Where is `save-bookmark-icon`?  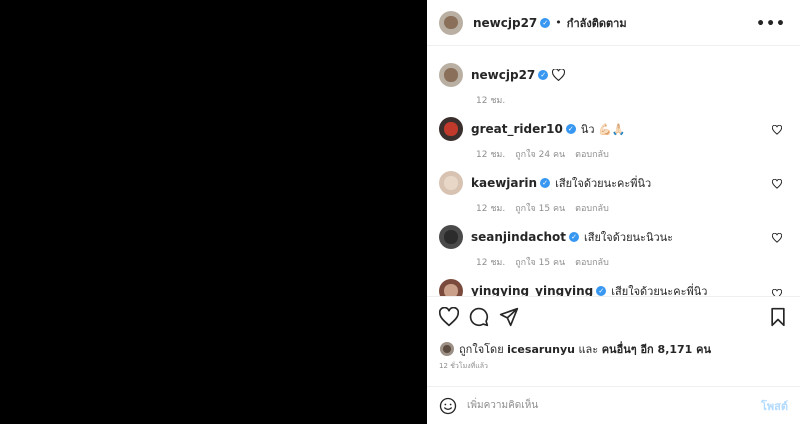 save-bookmark-icon is located at coordinates (778, 317).